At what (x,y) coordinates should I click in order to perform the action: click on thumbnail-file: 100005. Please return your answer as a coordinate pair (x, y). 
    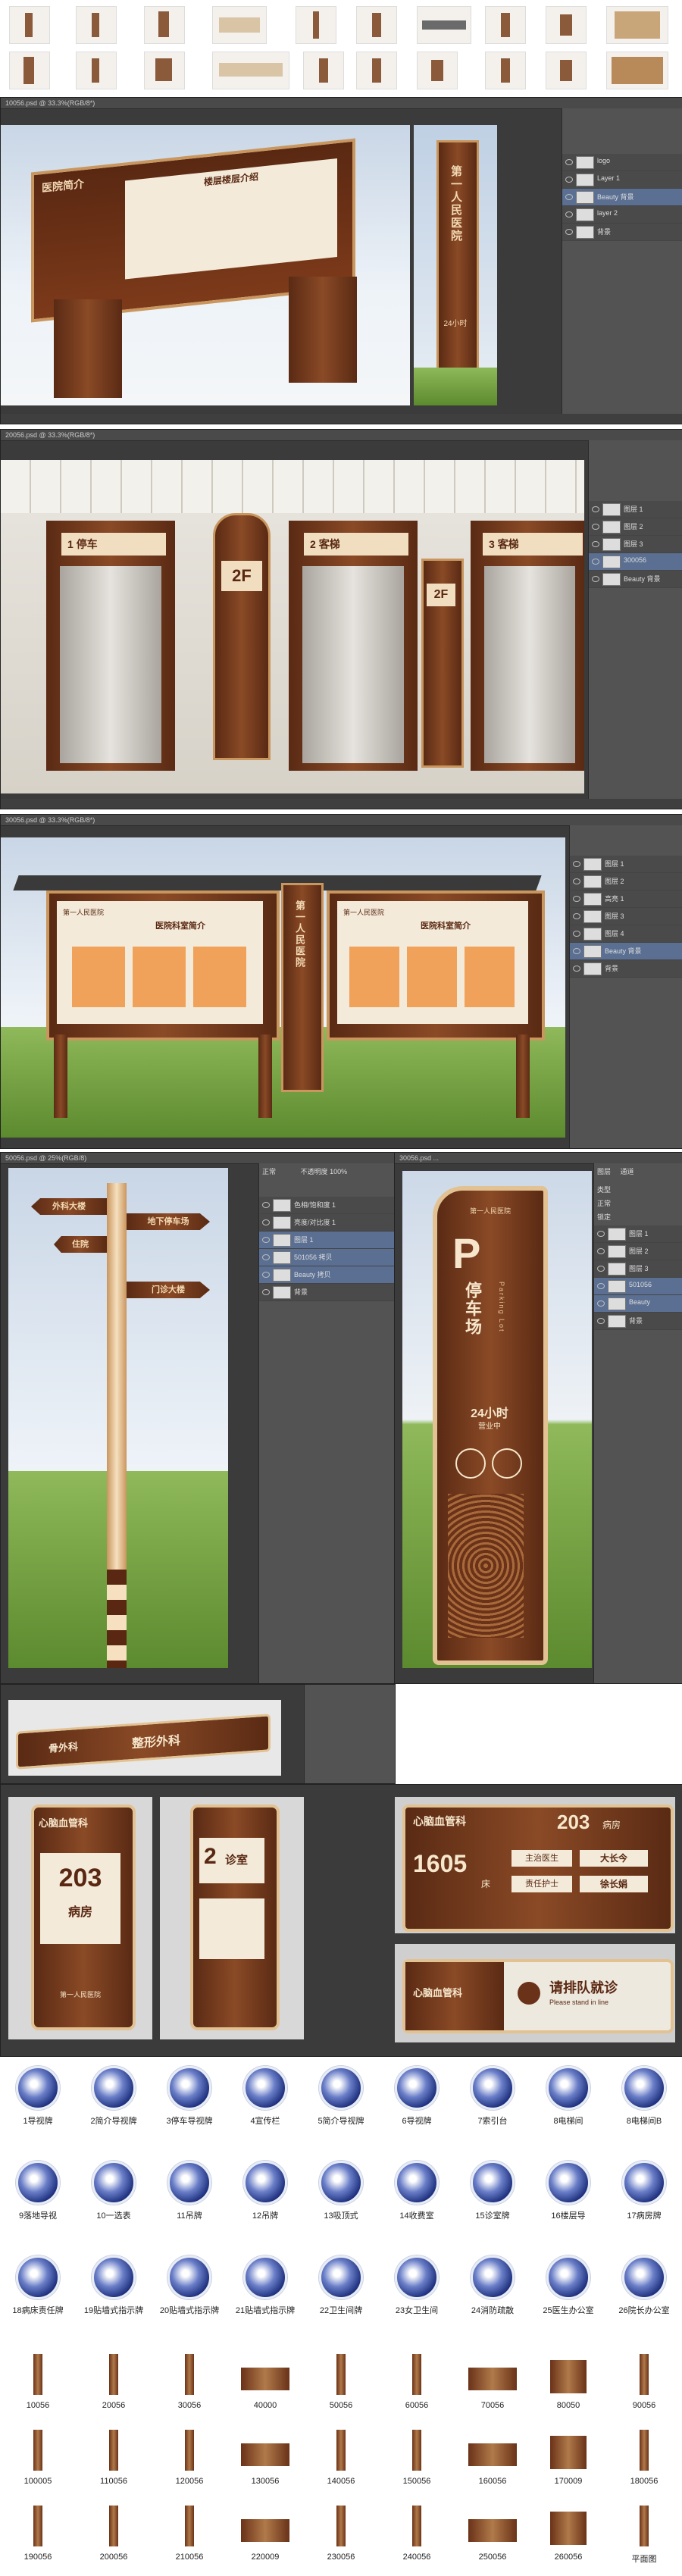
    Looking at the image, I should click on (38, 2457).